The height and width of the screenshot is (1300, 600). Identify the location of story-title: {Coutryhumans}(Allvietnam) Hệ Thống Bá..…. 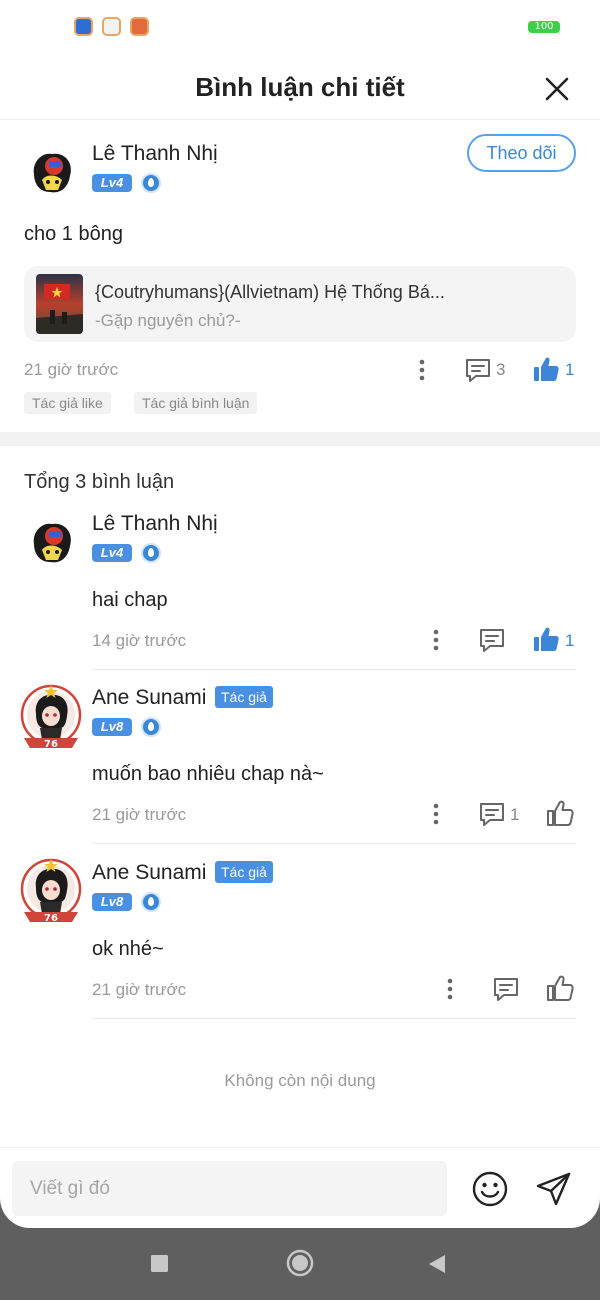
(270, 292).